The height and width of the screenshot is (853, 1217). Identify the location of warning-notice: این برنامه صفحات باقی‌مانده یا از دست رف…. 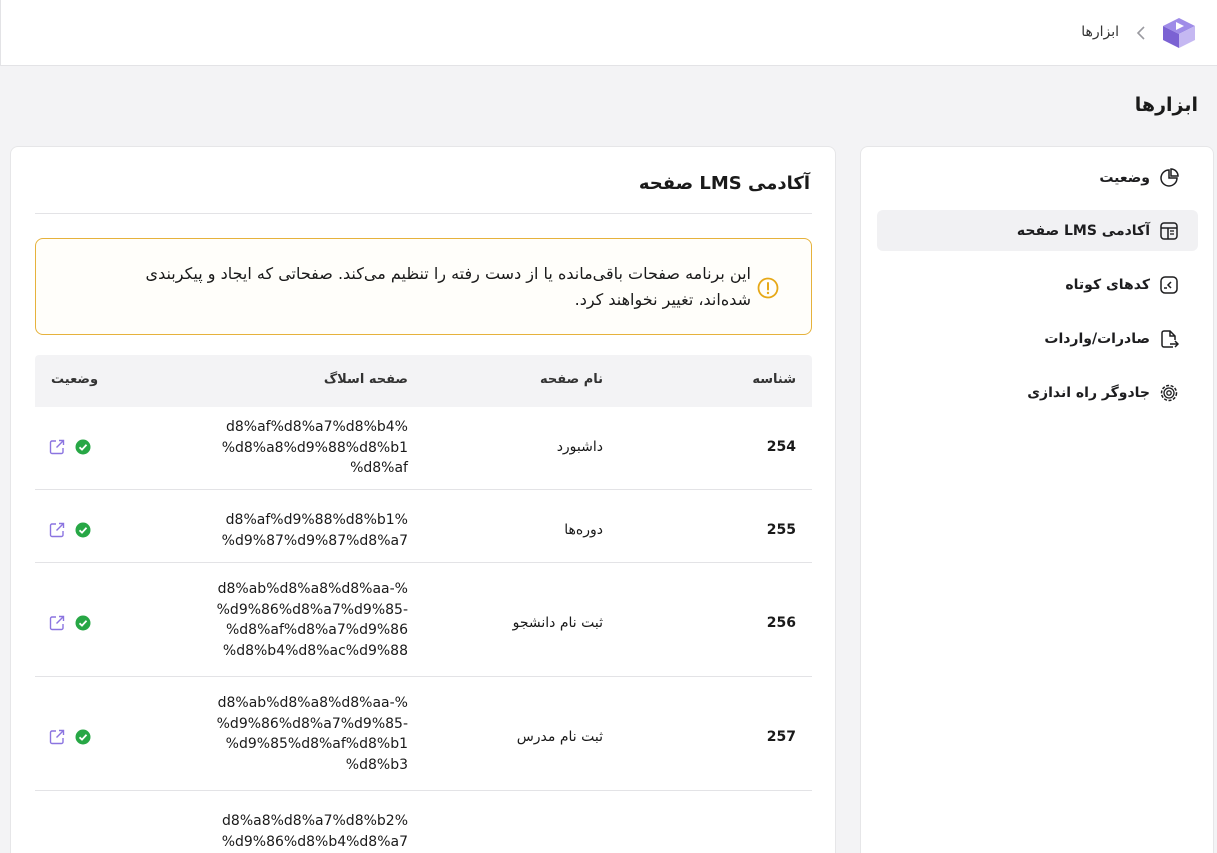
(423, 286).